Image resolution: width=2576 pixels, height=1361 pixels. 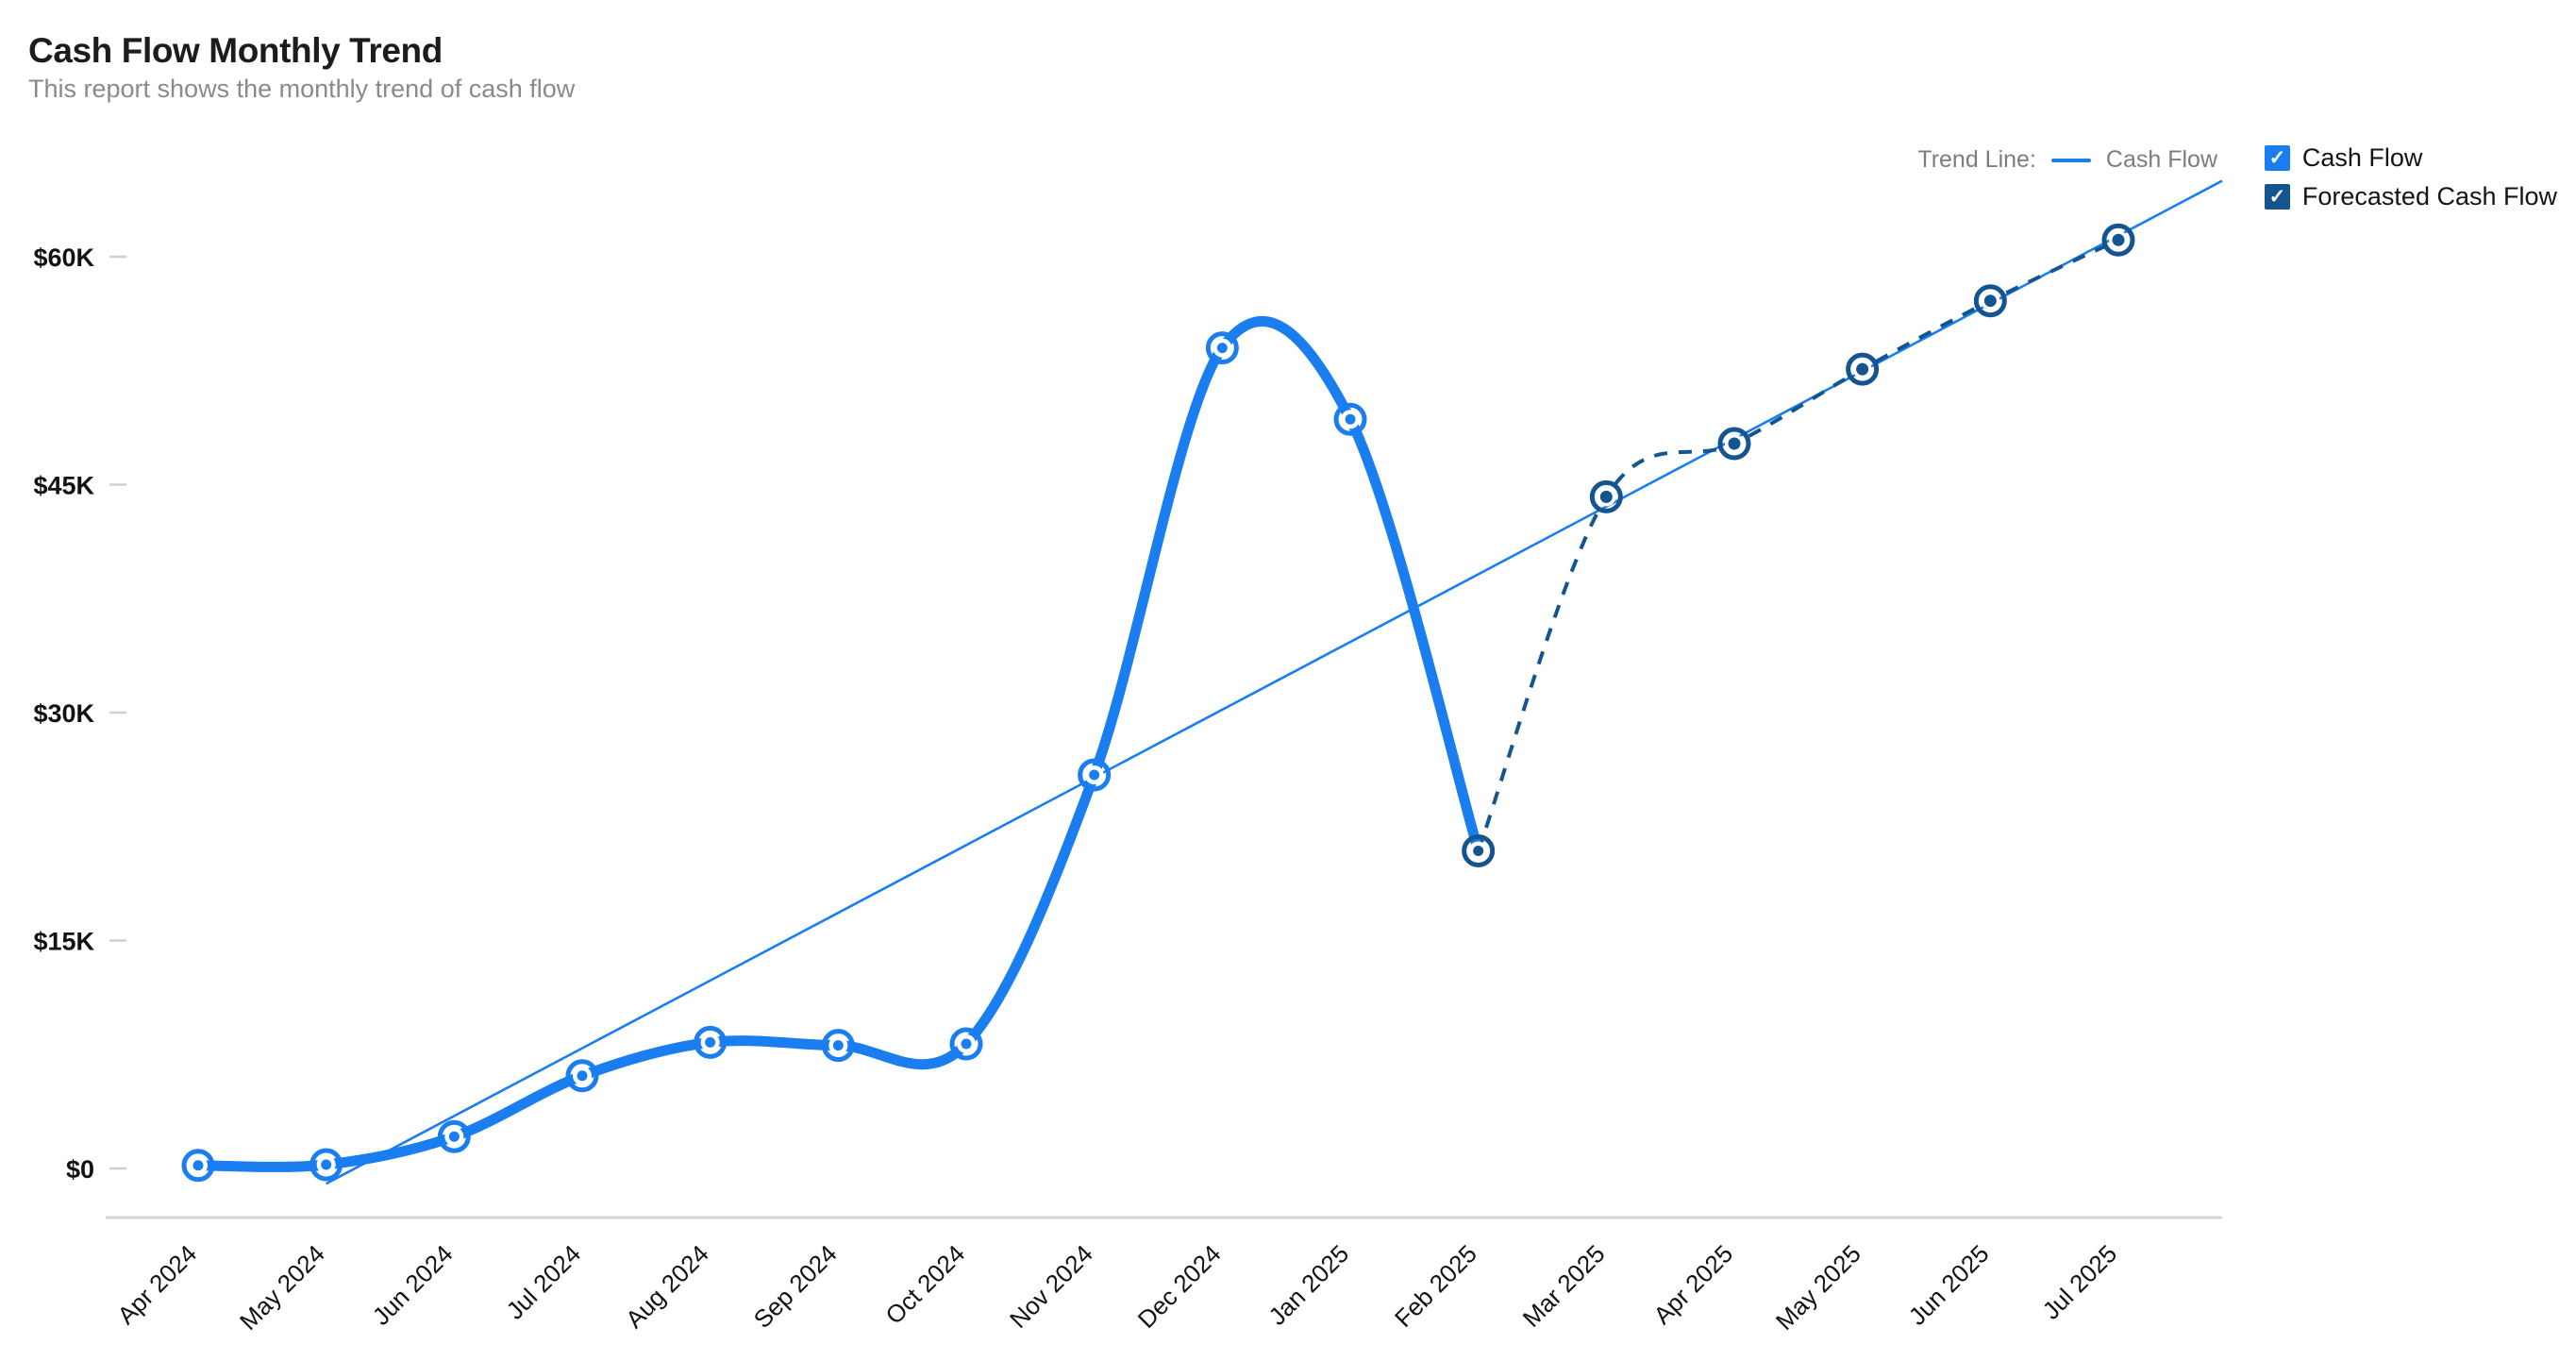 What do you see at coordinates (1308, 1285) in the screenshot?
I see `x-axis-tick-label: Jan 2025` at bounding box center [1308, 1285].